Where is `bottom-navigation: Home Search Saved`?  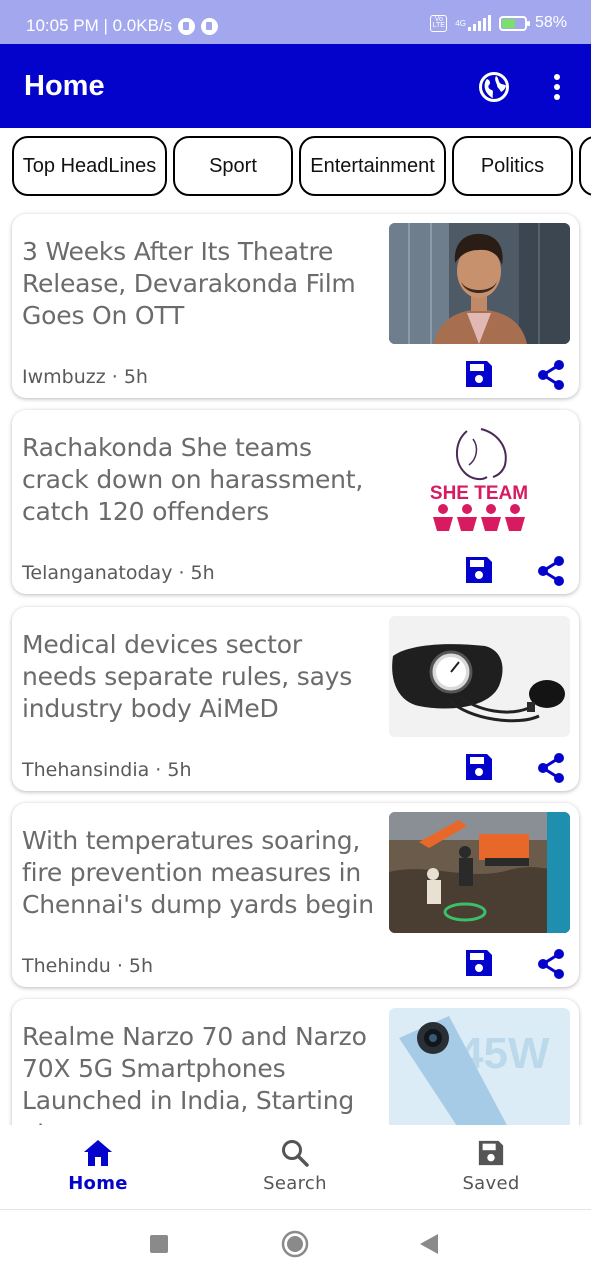 bottom-navigation: Home Search Saved is located at coordinates (295, 1167).